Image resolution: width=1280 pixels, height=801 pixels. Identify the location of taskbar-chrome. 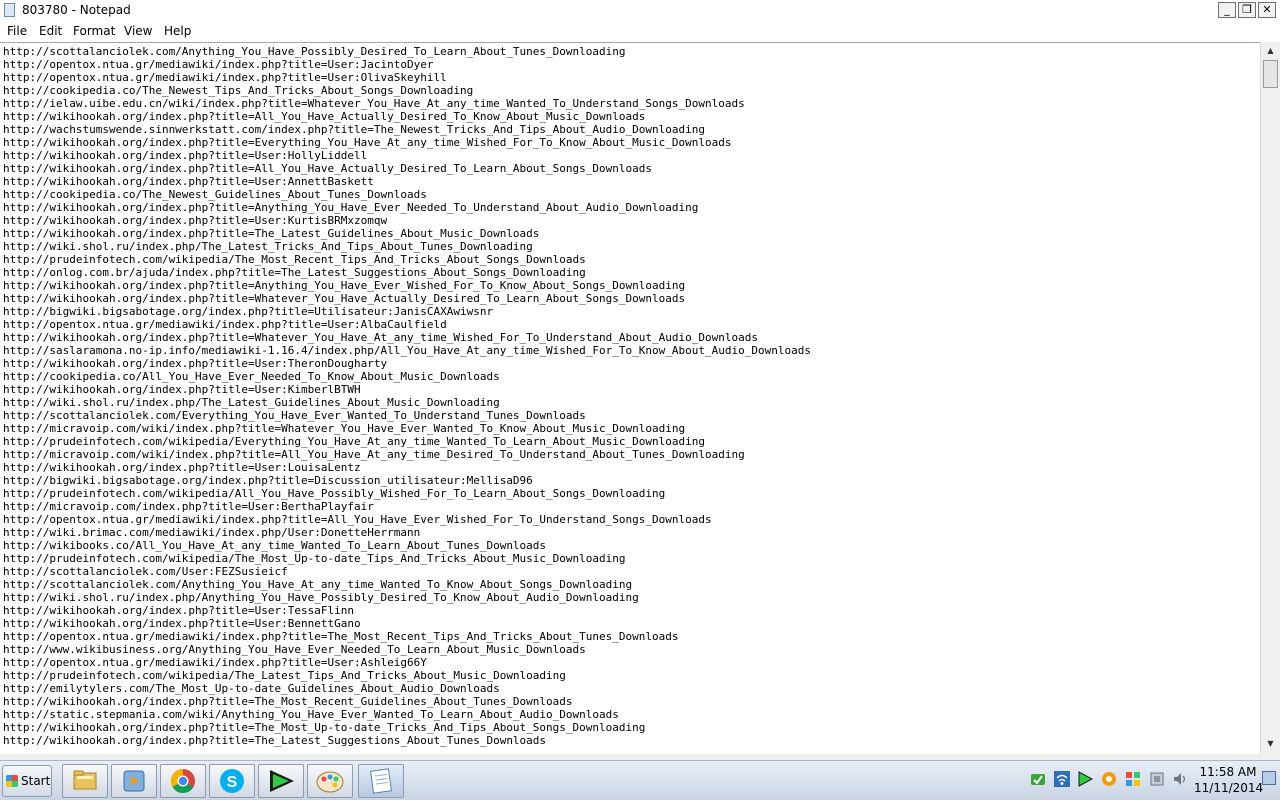
(183, 781).